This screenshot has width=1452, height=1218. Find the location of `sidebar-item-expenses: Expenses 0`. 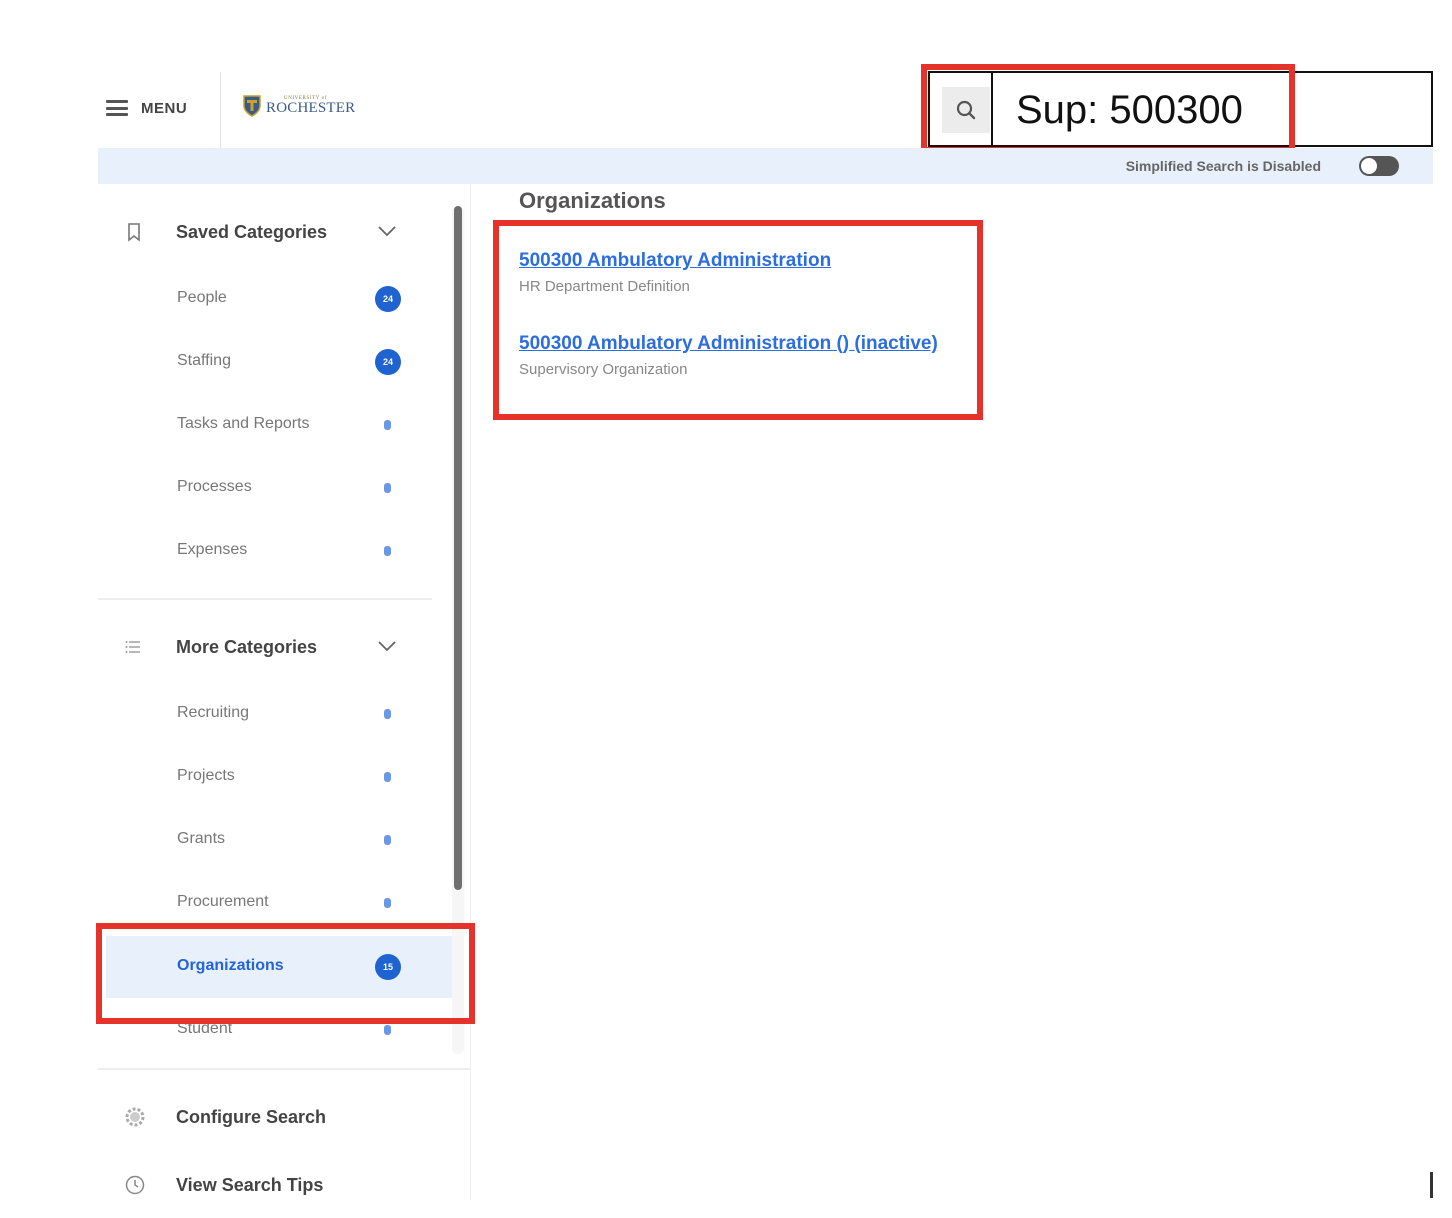

sidebar-item-expenses: Expenses 0 is located at coordinates (275, 551).